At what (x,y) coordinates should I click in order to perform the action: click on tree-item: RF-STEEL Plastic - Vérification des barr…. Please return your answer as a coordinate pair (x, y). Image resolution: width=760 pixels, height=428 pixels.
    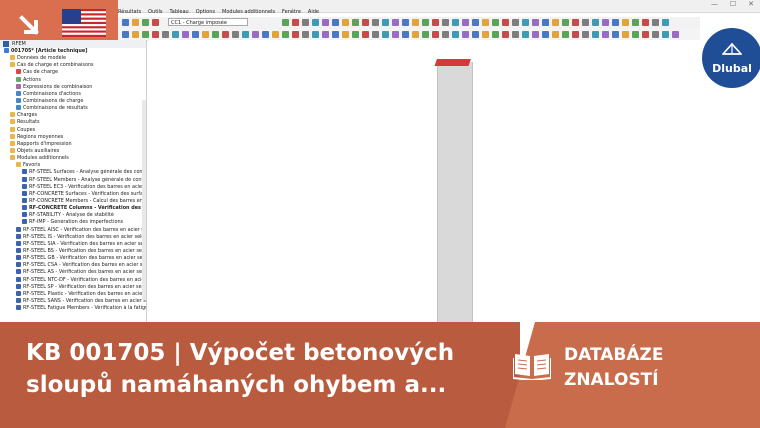
    Looking at the image, I should click on (73, 294).